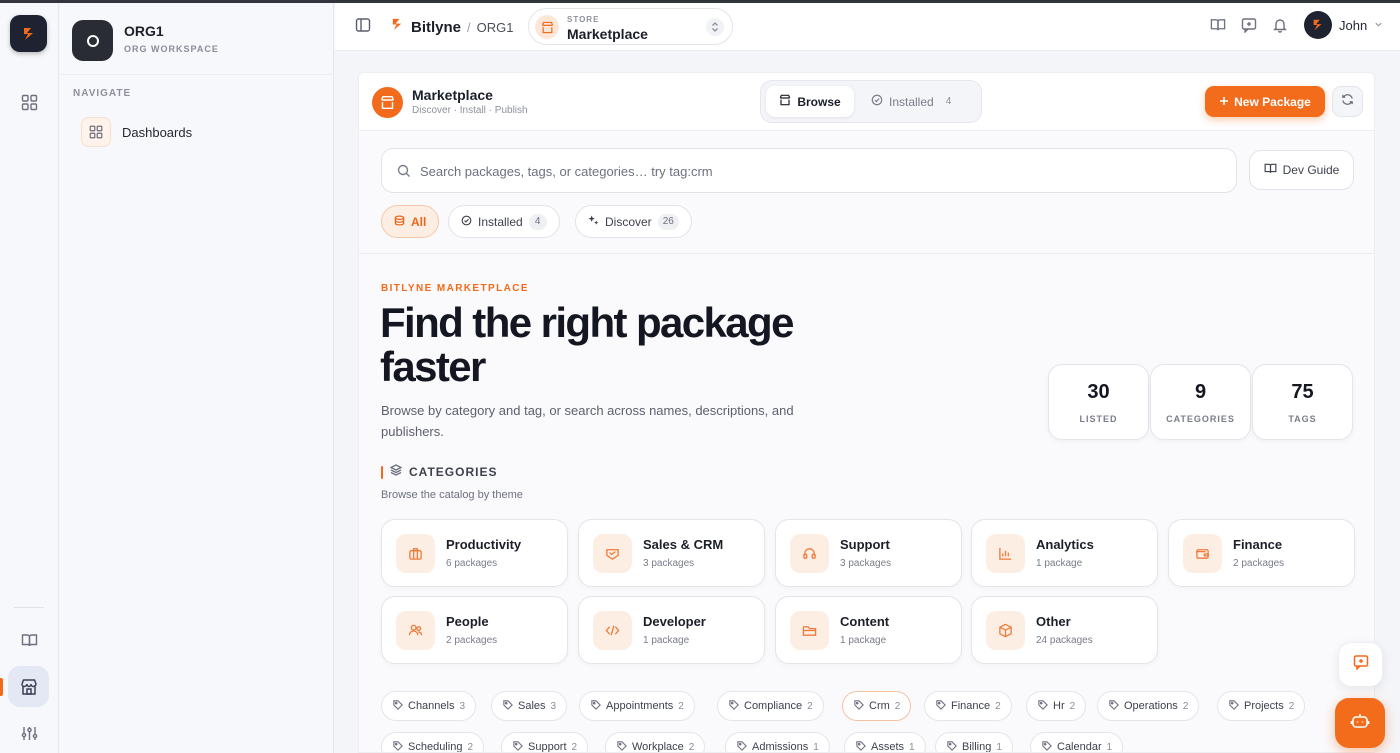 This screenshot has width=1400, height=753. I want to click on dev-guide-button: Dev Guide, so click(1301, 170).